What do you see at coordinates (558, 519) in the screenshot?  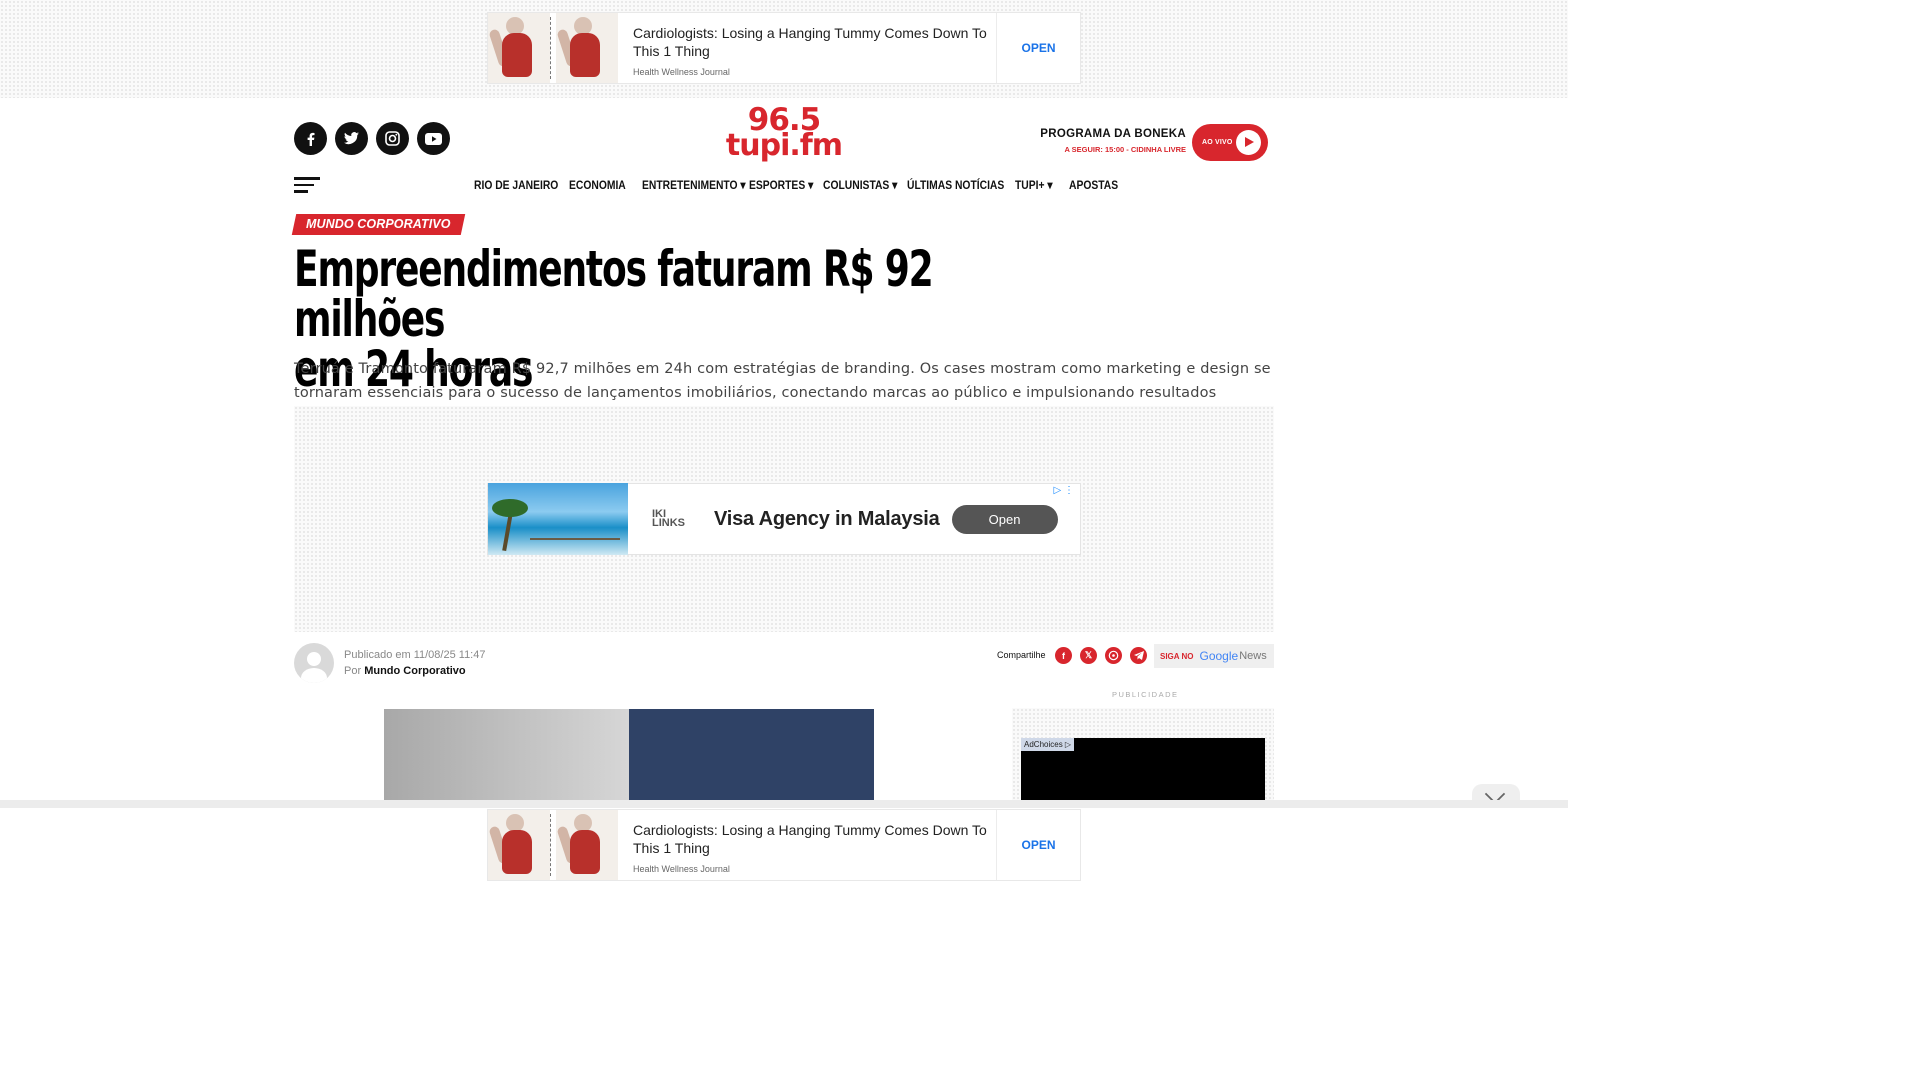 I see `ad-image` at bounding box center [558, 519].